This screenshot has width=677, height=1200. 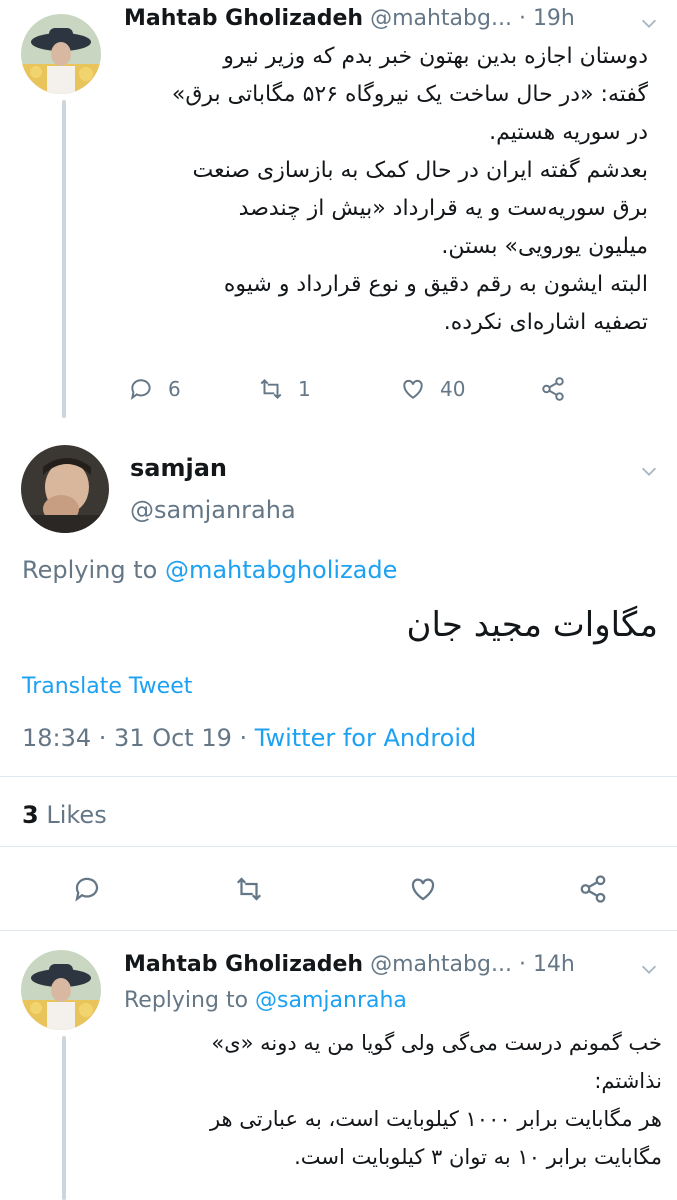 I want to click on thread-line-bottom, so click(x=64, y=1118).